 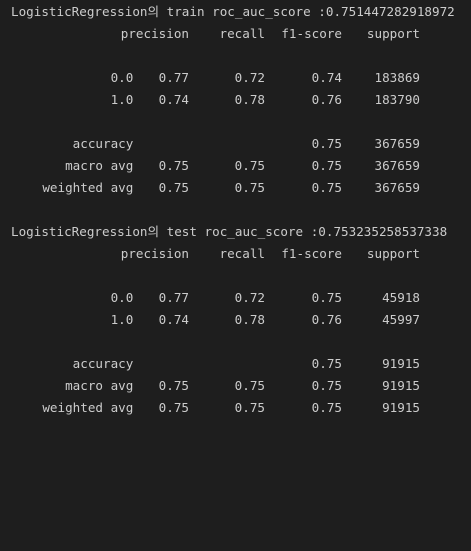 I want to click on table-row: weighted avg 0.75 0.75 0.75 367659, so click(x=235, y=188).